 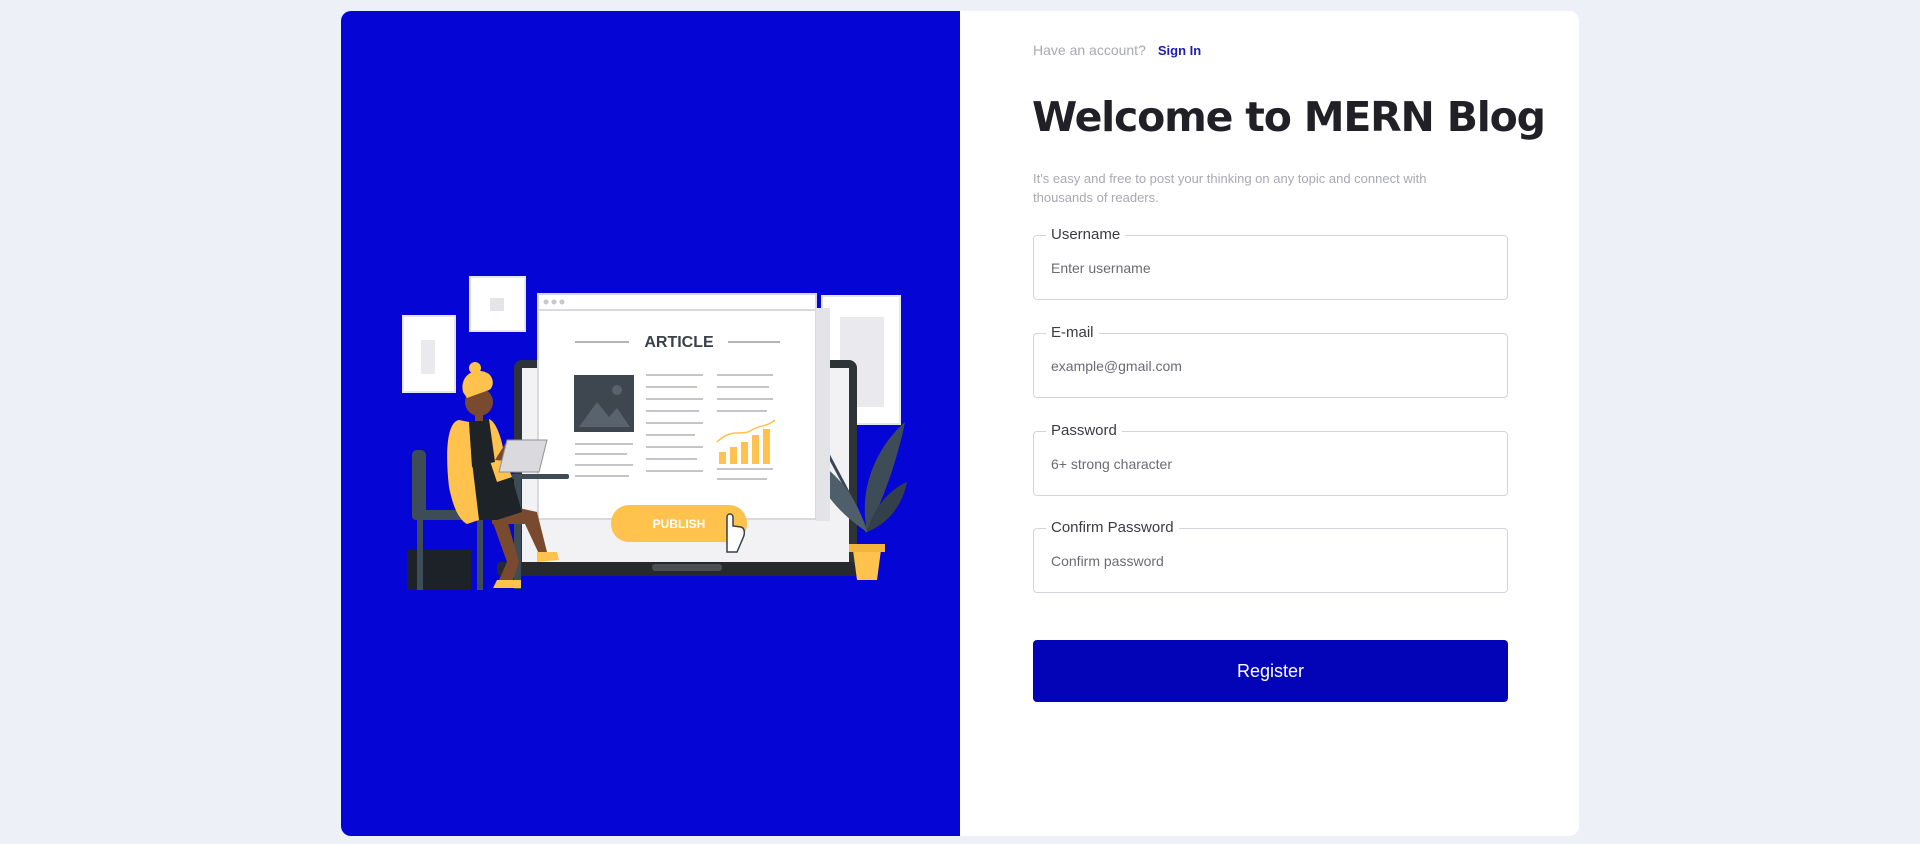 What do you see at coordinates (1271, 560) in the screenshot?
I see `confirm-password-input` at bounding box center [1271, 560].